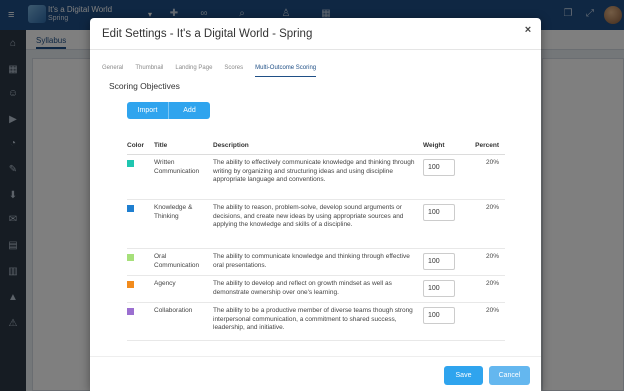  What do you see at coordinates (112, 71) in the screenshot?
I see `tab-general: General` at bounding box center [112, 71].